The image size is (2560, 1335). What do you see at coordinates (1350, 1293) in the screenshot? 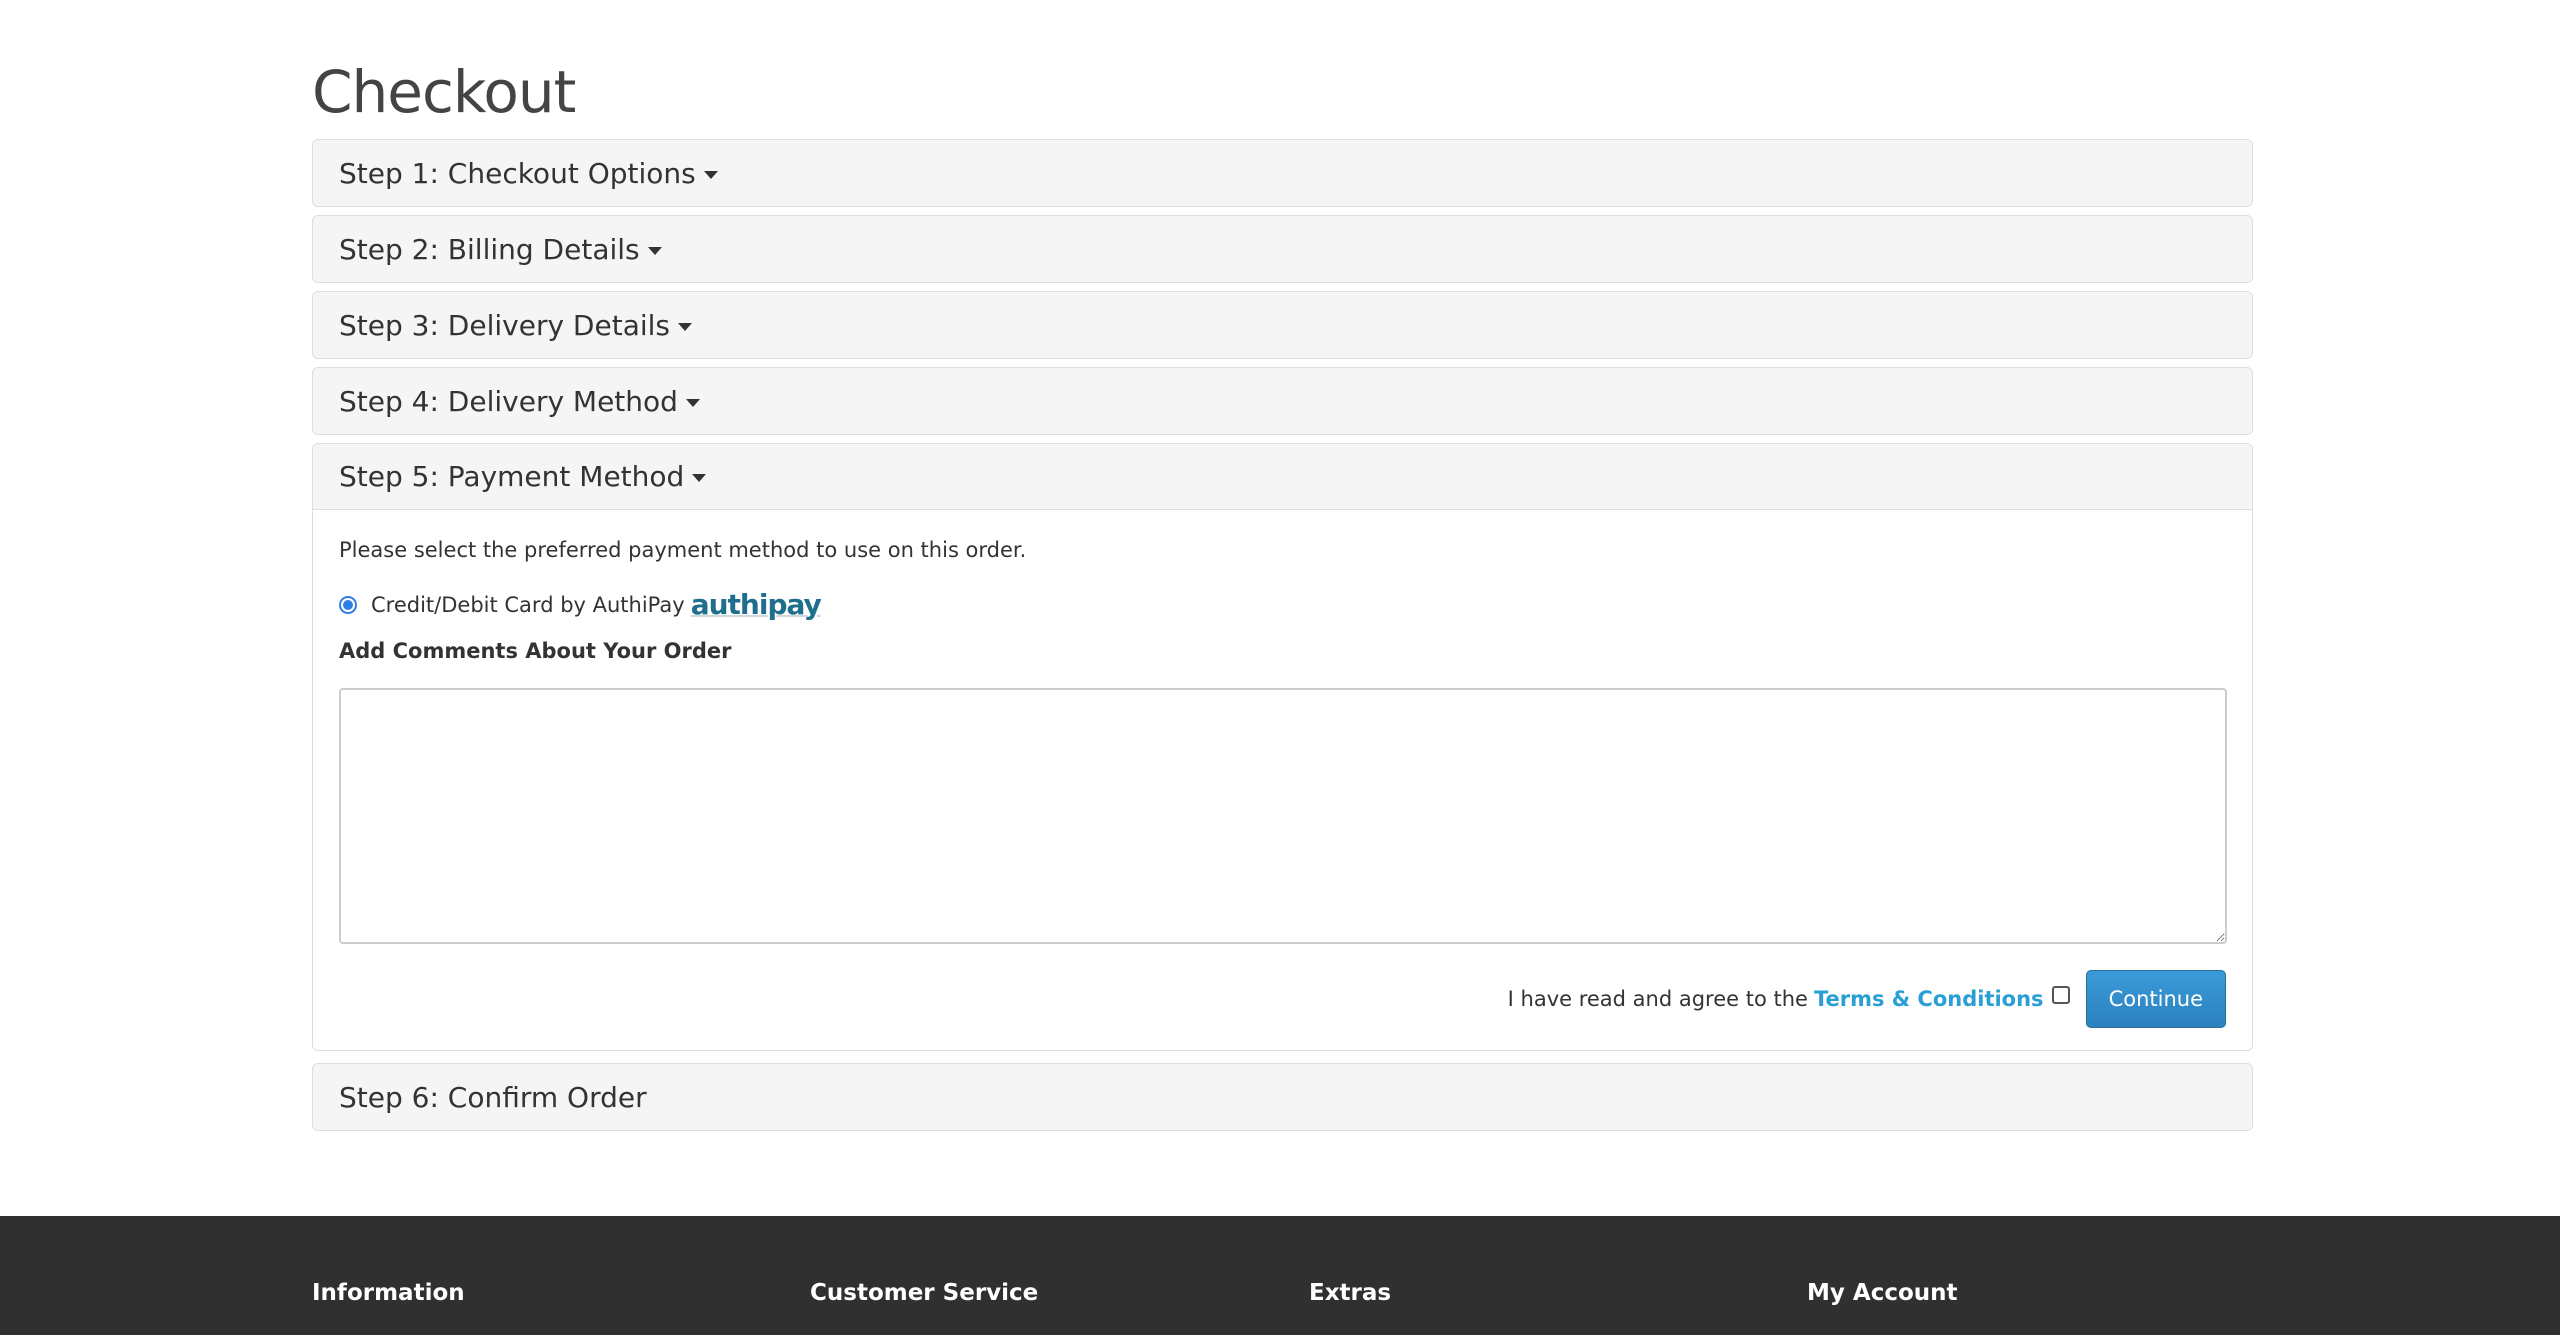
I see `footer-heading-extras: Extras` at bounding box center [1350, 1293].